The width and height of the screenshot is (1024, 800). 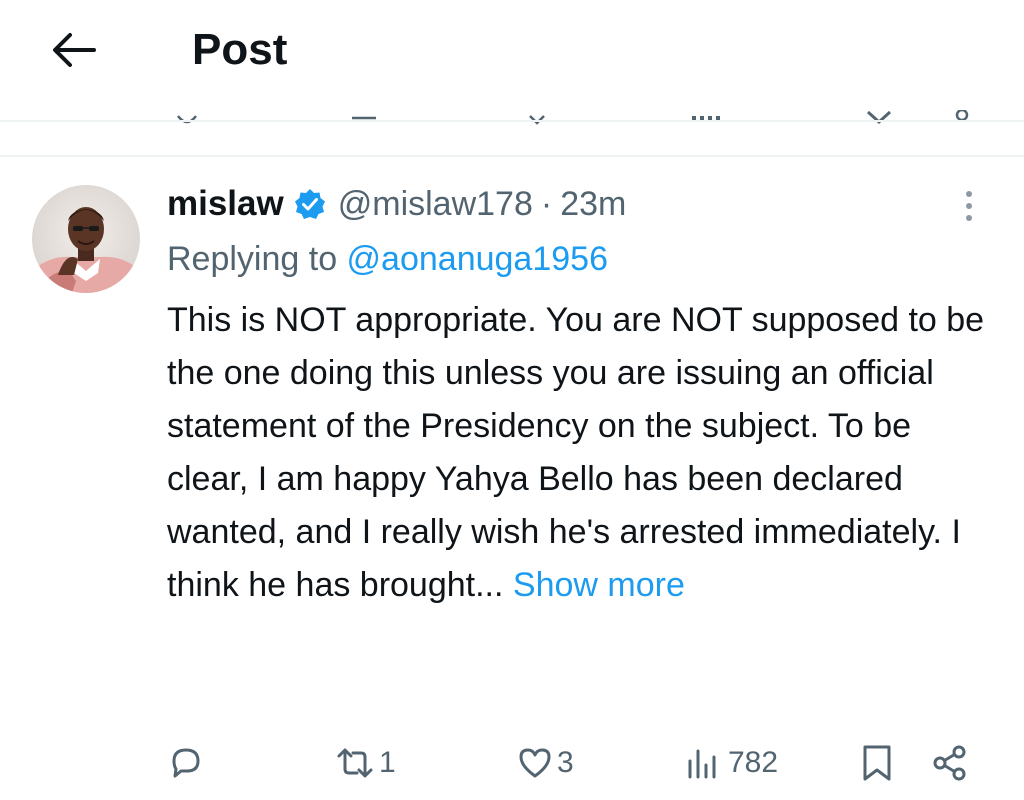 What do you see at coordinates (257, 259) in the screenshot?
I see `replying-to-label: Replying to` at bounding box center [257, 259].